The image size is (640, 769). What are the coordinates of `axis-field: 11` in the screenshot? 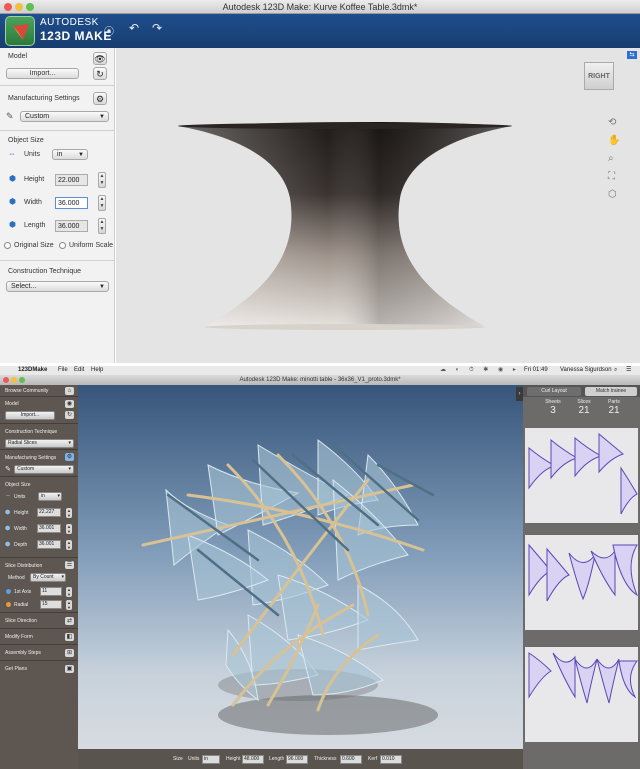 It's located at (51, 591).